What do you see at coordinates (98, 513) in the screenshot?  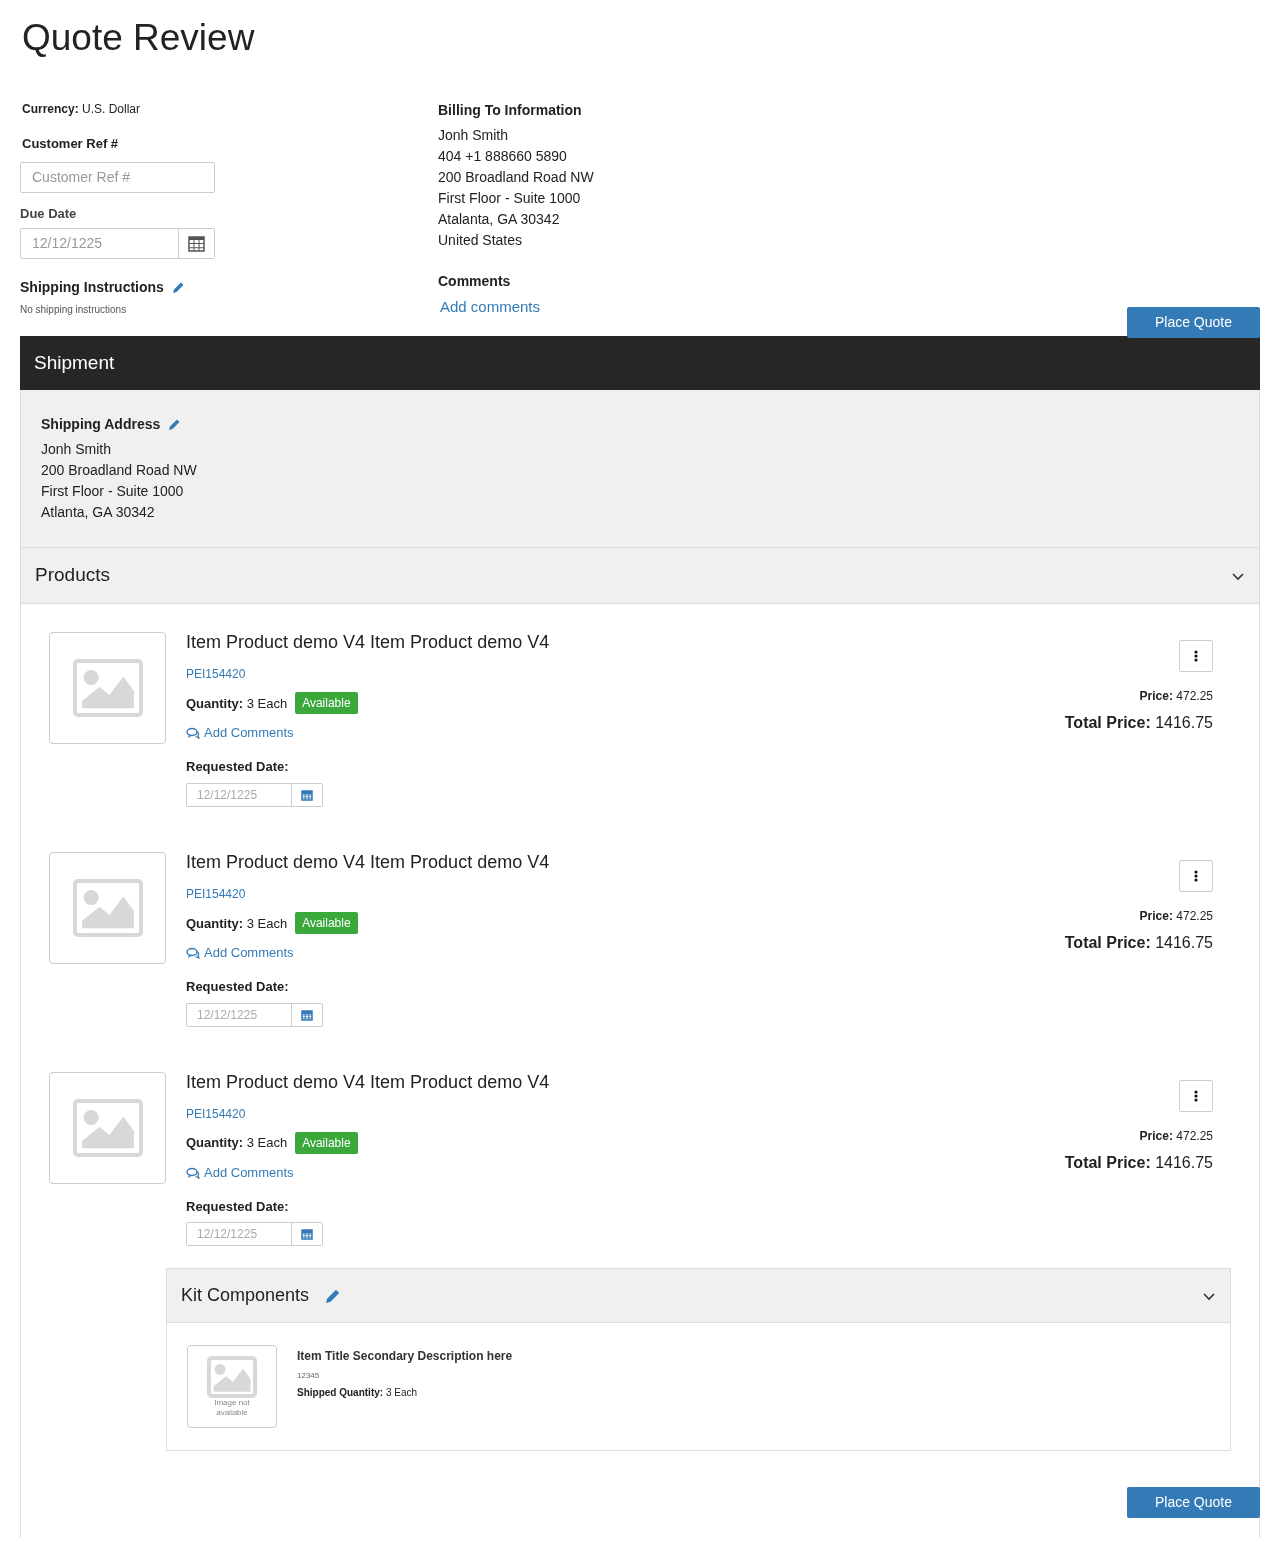 I see `address-line: Atlanta, GA 30342` at bounding box center [98, 513].